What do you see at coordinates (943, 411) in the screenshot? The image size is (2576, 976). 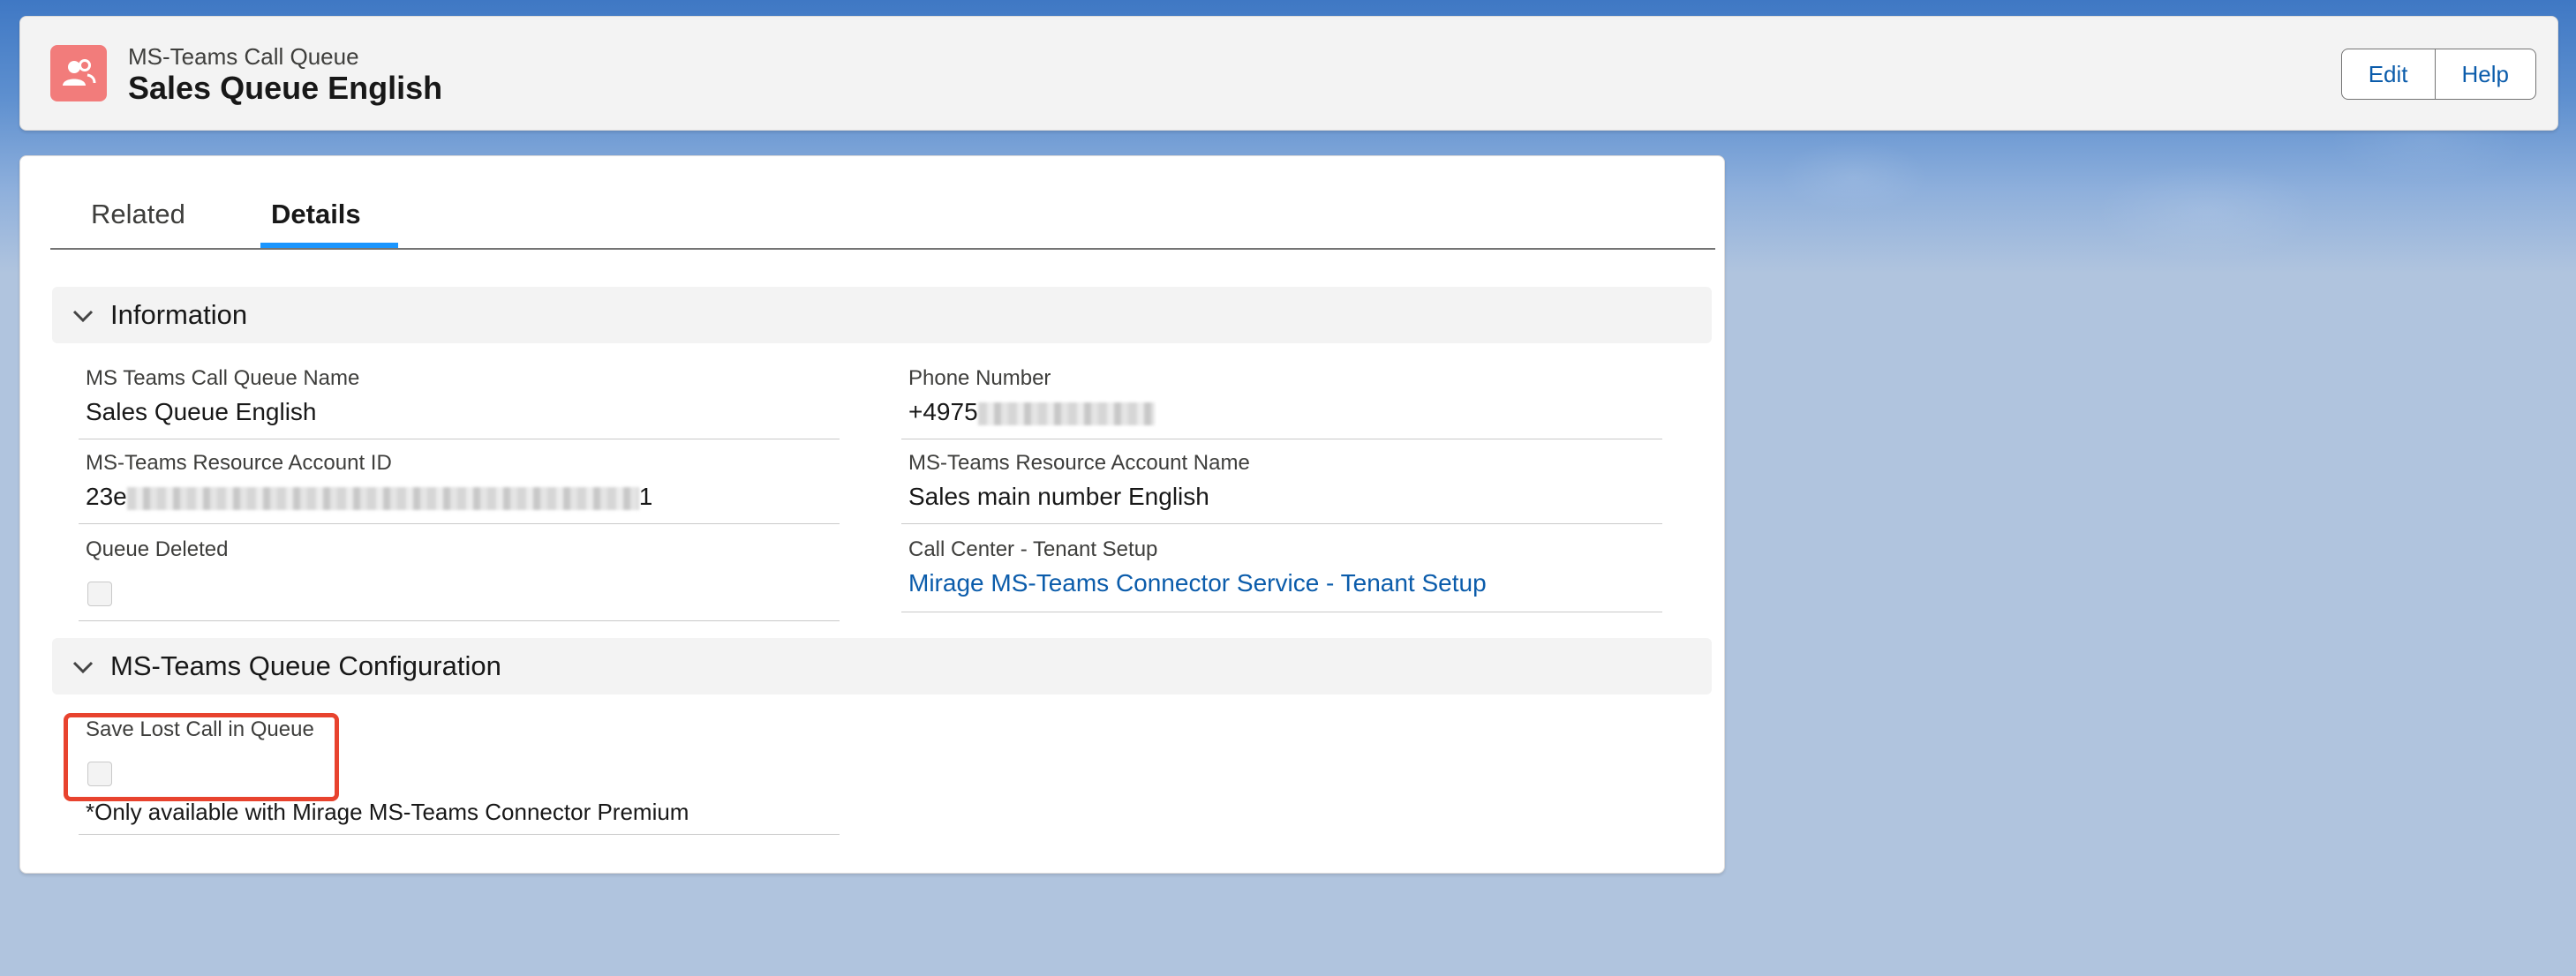 I see `phone-visible-part: +4975` at bounding box center [943, 411].